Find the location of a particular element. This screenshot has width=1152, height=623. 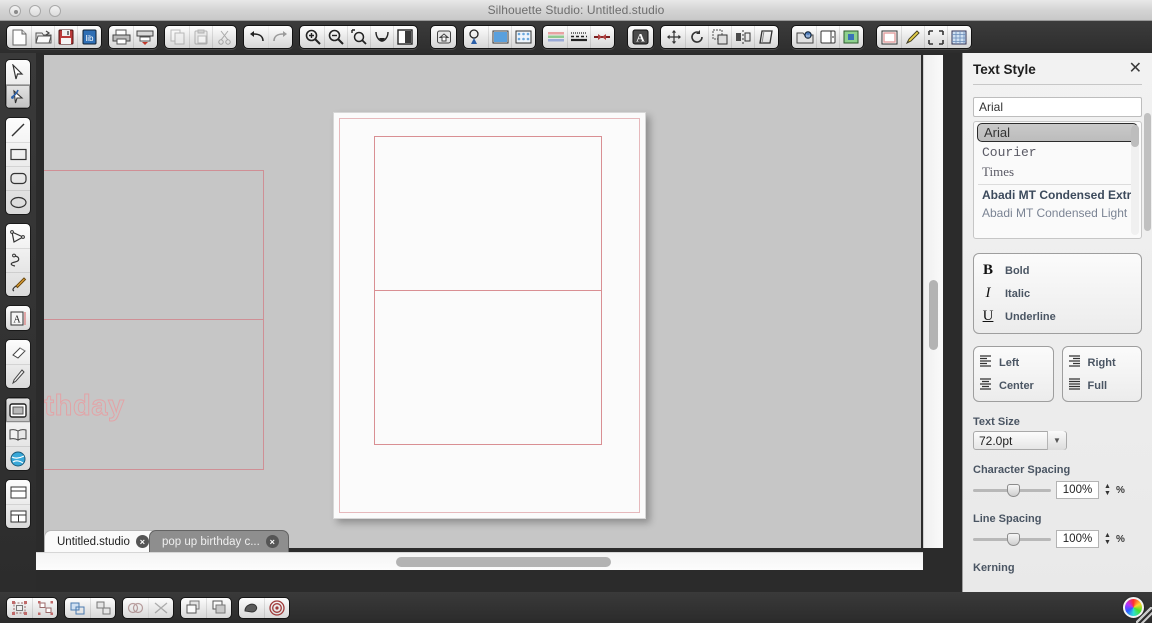

send-back-icon is located at coordinates (218, 607).